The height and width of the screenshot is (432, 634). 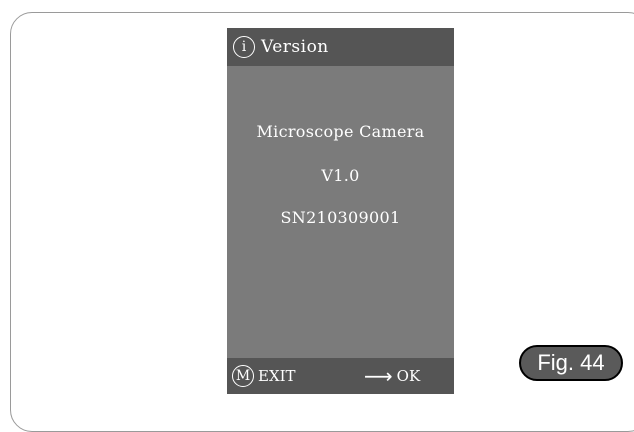 I want to click on exit-button: M EXIT, so click(x=264, y=376).